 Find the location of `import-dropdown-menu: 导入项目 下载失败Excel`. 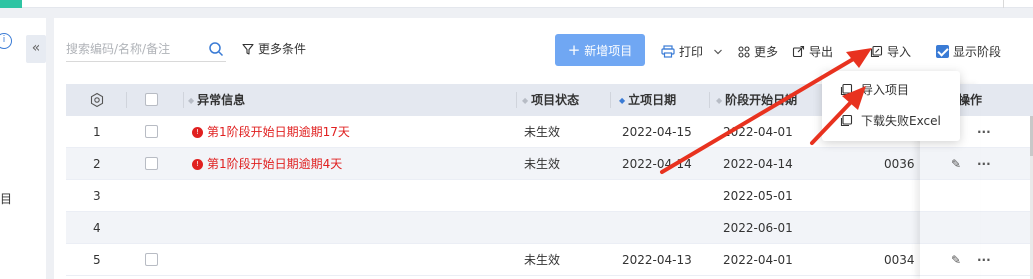

import-dropdown-menu: 导入项目 下载失败Excel is located at coordinates (891, 106).